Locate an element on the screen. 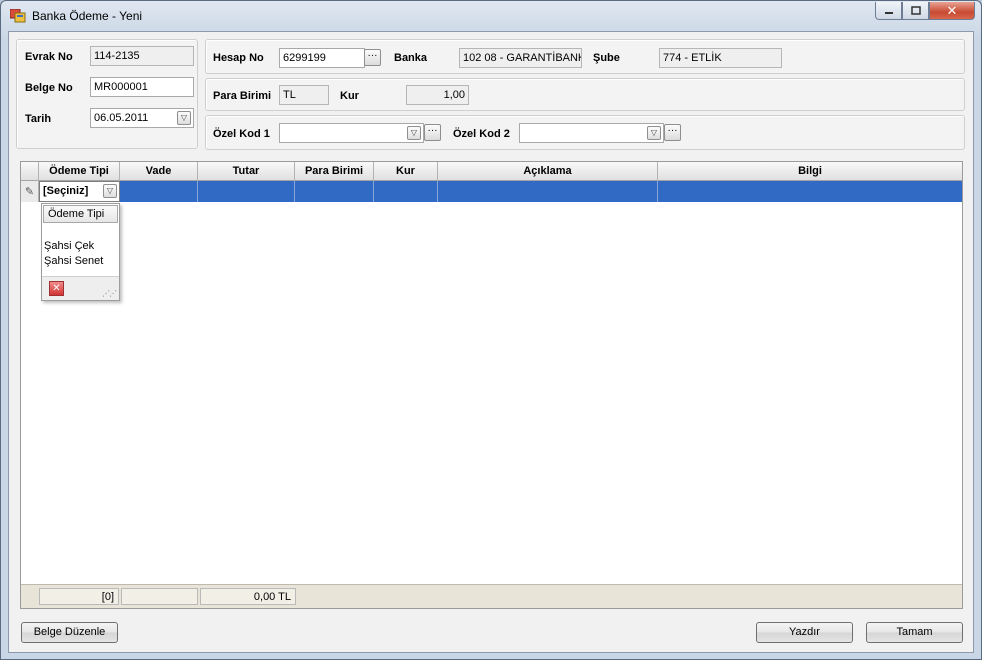 The height and width of the screenshot is (660, 982). ozel-kod2-label: Özel Kod 2 is located at coordinates (481, 134).